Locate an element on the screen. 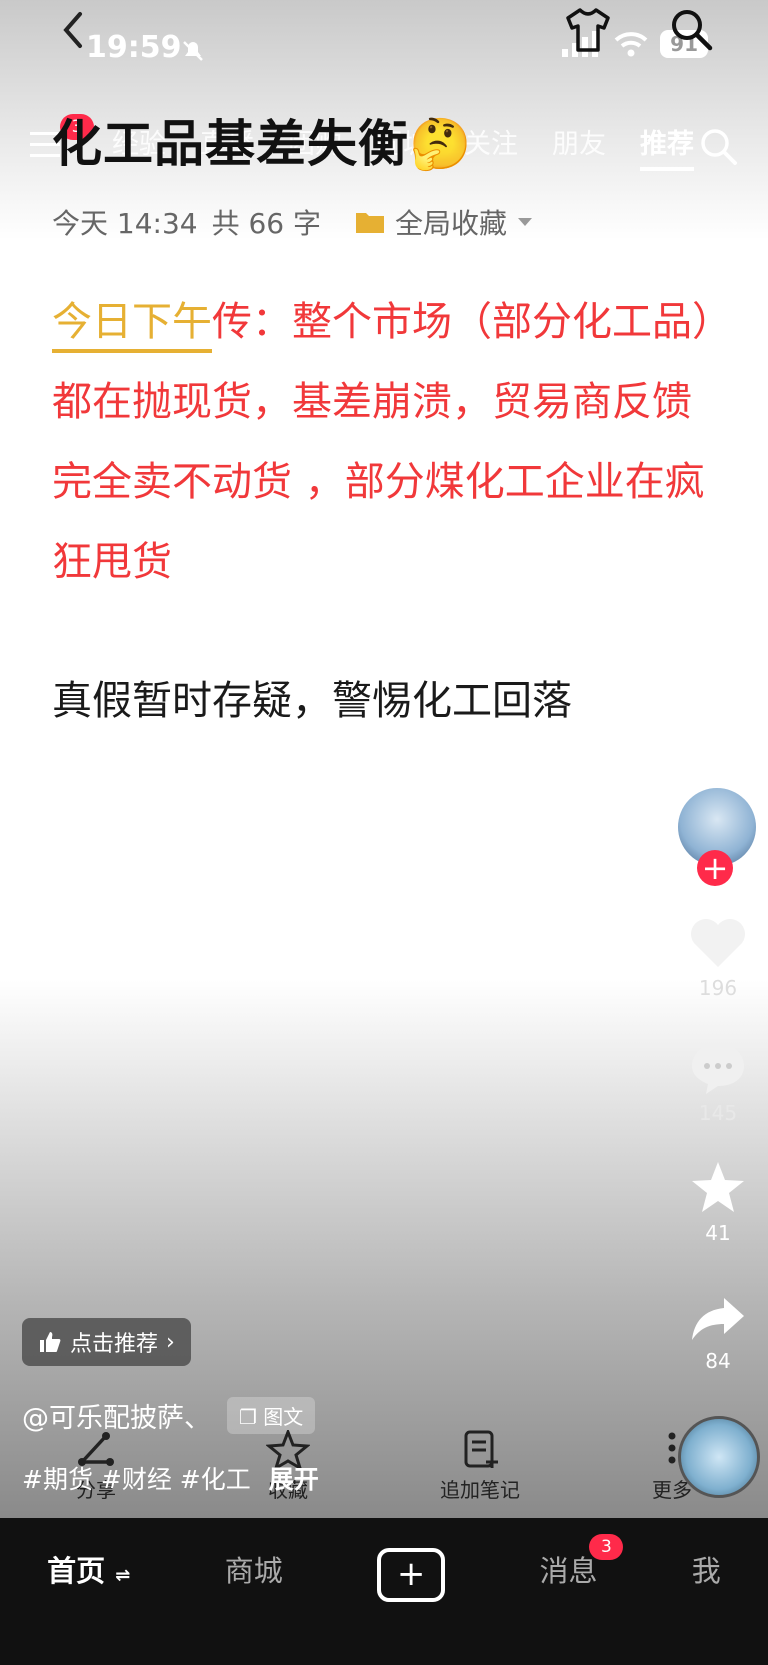  content-type-tag: ❐ 图文 is located at coordinates (271, 1415).